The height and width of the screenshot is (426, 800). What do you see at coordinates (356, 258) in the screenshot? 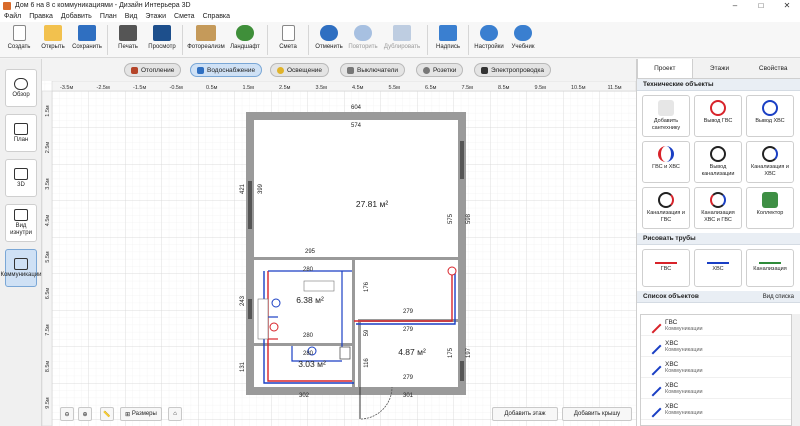
I see `interior-wall-horizontal` at bounding box center [356, 258].